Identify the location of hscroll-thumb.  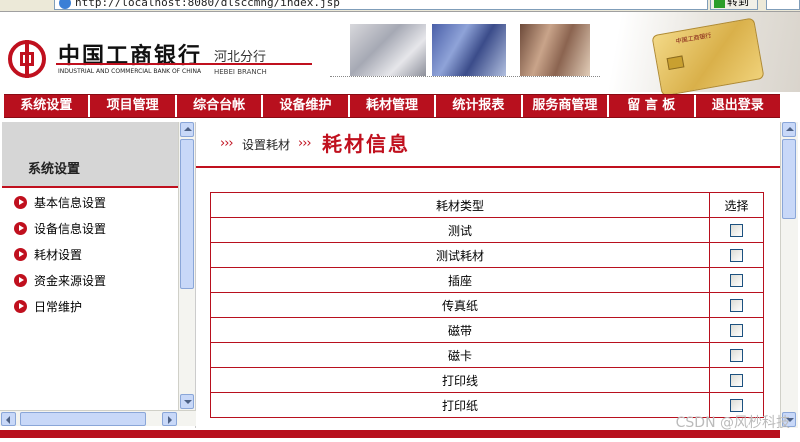
(83, 419).